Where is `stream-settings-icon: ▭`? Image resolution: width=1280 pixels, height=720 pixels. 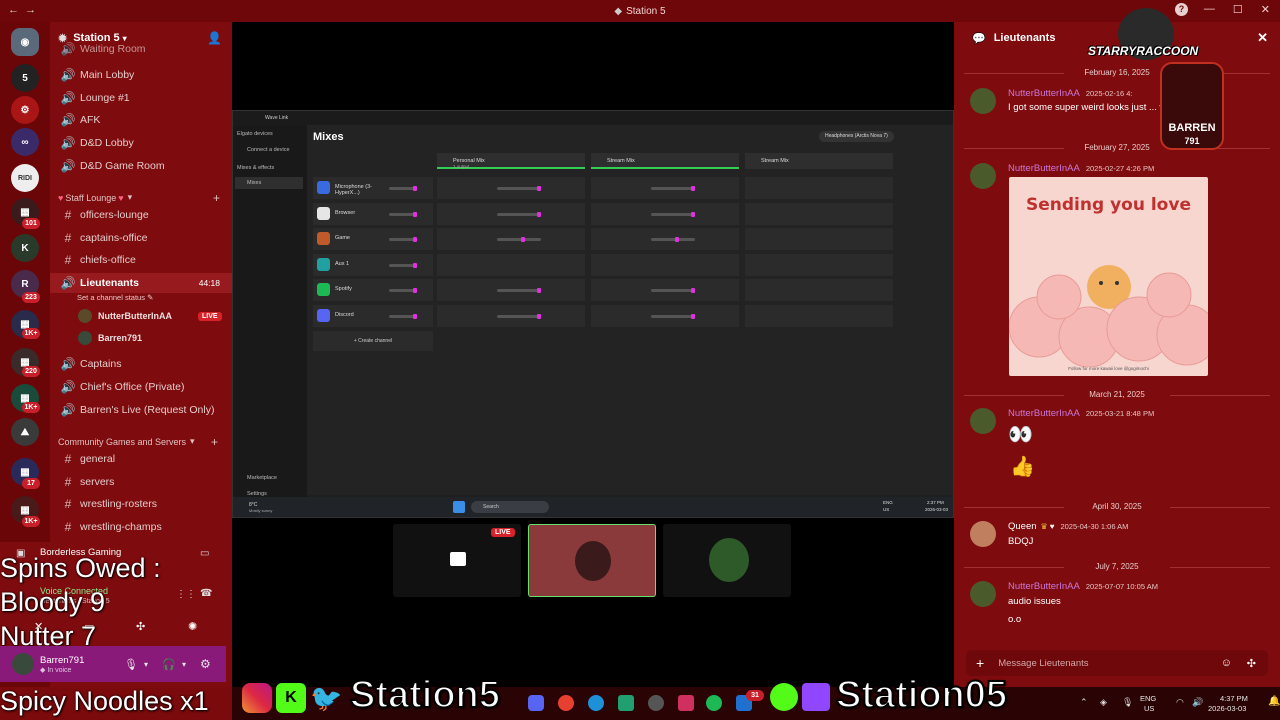 stream-settings-icon: ▭ is located at coordinates (204, 553).